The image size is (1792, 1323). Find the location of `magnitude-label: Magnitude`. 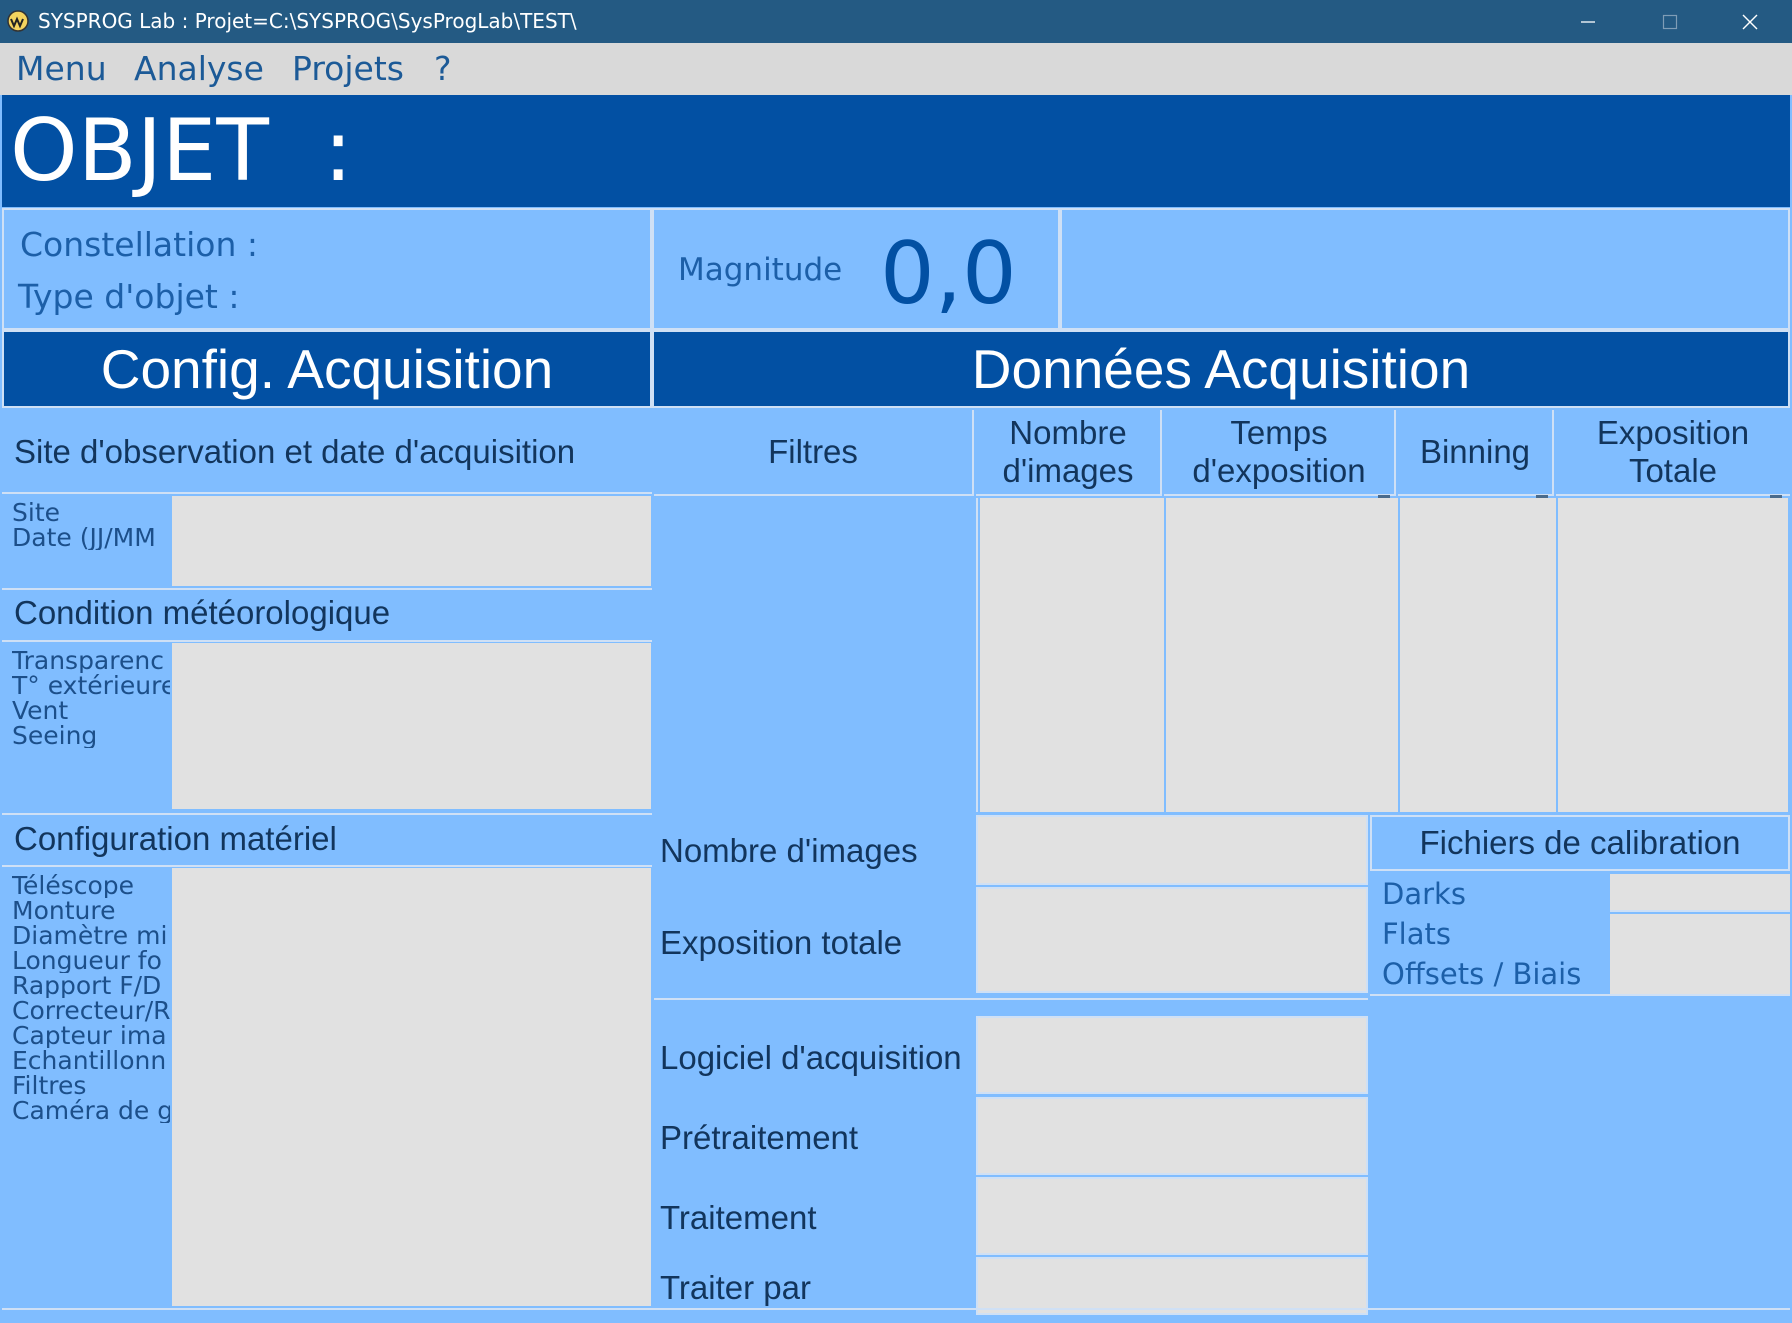

magnitude-label: Magnitude is located at coordinates (760, 270).